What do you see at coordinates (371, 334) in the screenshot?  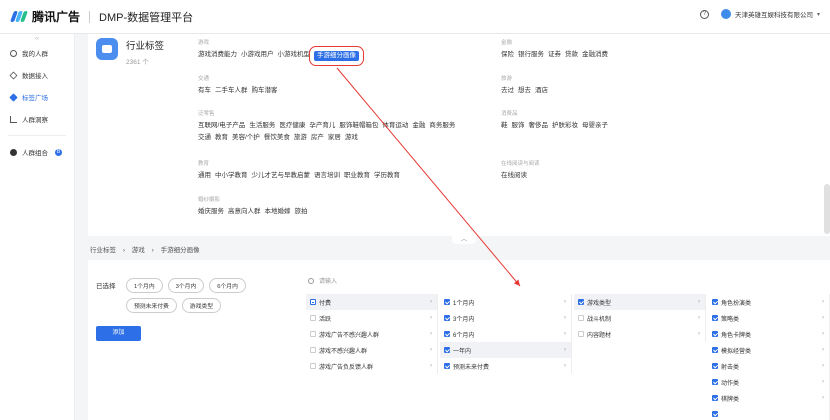 I see `cascader-option: 游戏广告不感兴趣人群 ›` at bounding box center [371, 334].